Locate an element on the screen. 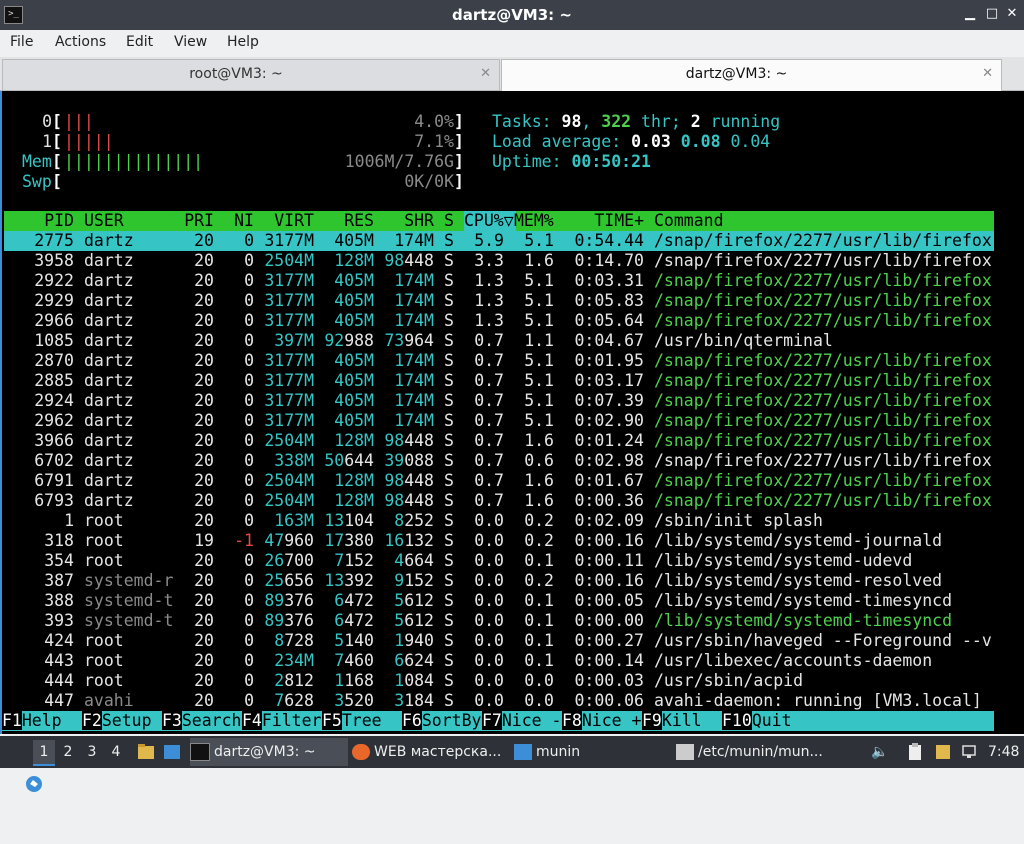 The image size is (1024, 844). start-menu-icon is located at coordinates (23, 764).